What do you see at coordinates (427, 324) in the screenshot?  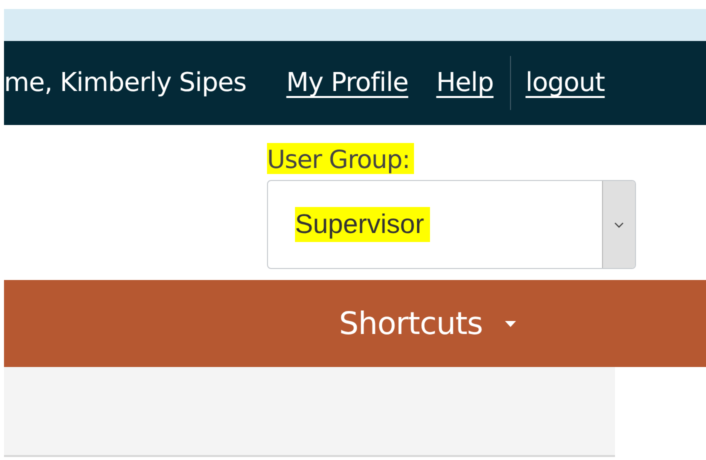 I see `shortcuts-menu: Shortcuts` at bounding box center [427, 324].